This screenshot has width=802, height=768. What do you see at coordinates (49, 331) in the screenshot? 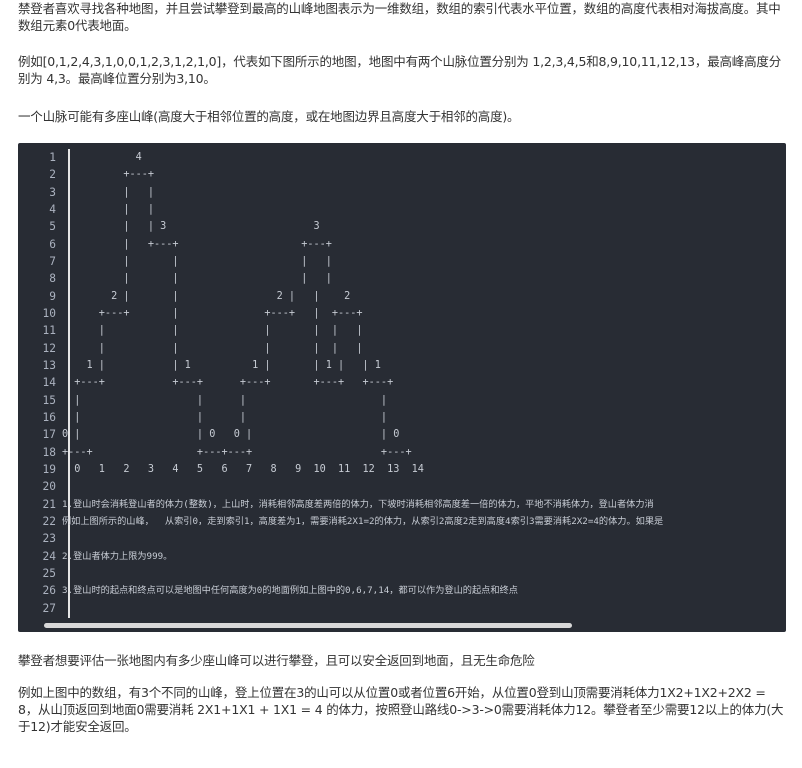
I see `line-number: 11` at bounding box center [49, 331].